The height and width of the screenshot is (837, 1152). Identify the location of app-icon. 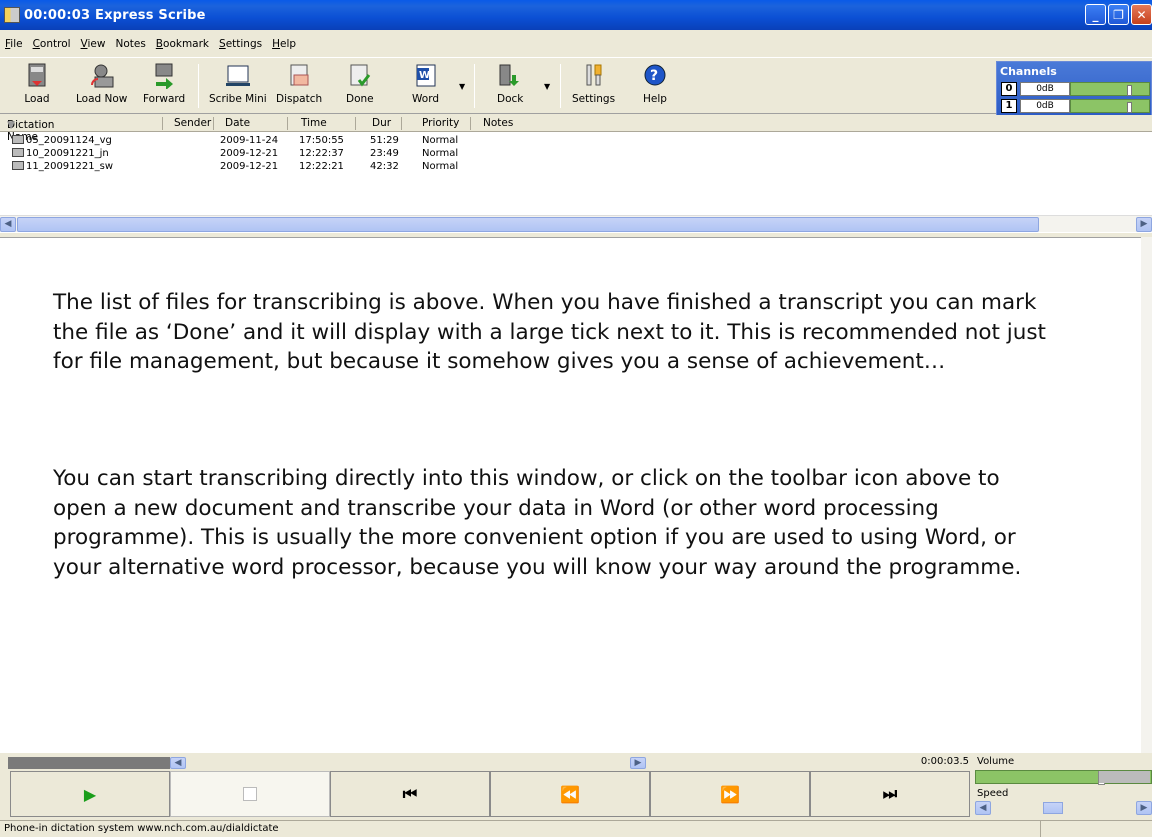
(12, 15).